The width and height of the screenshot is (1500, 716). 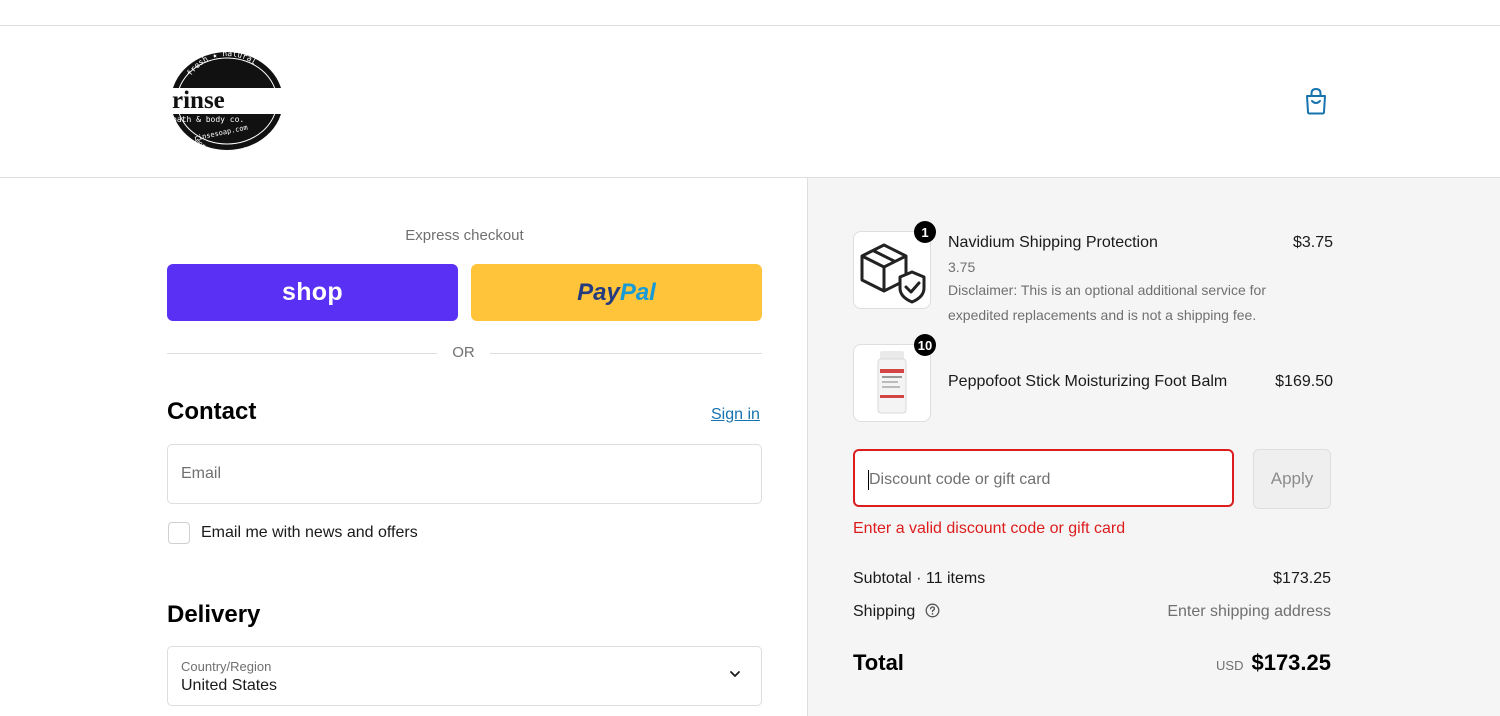 I want to click on paypal-text-pay: Pay, so click(x=598, y=292).